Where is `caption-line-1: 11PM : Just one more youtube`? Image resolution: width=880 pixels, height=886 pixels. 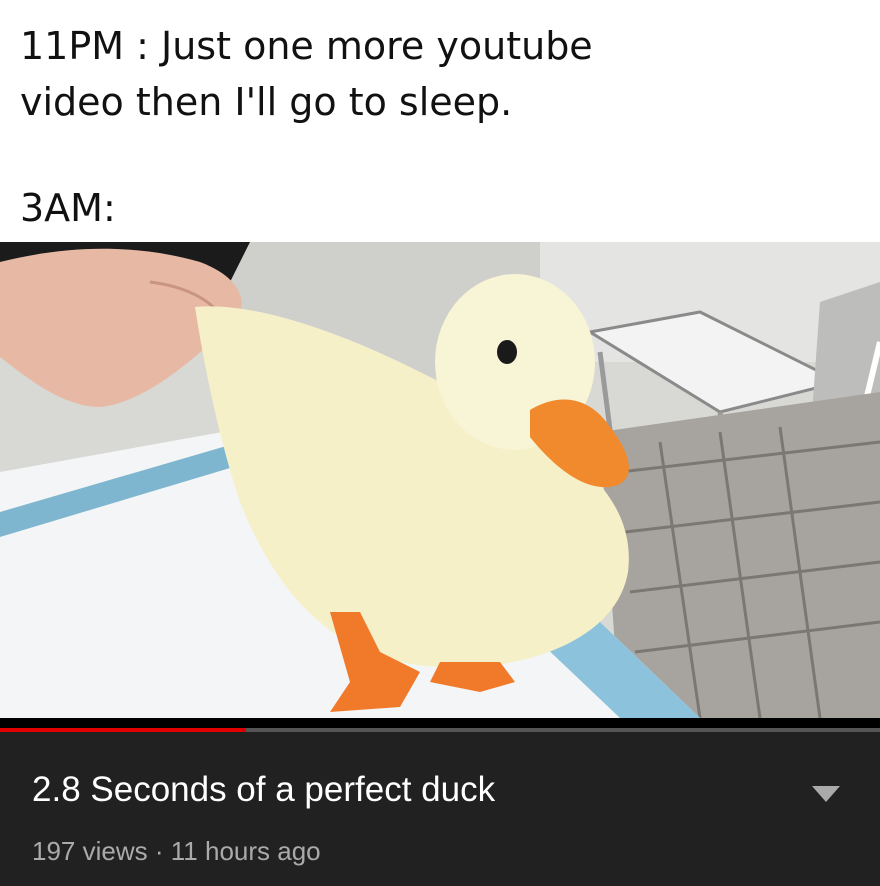 caption-line-1: 11PM : Just one more youtube is located at coordinates (306, 46).